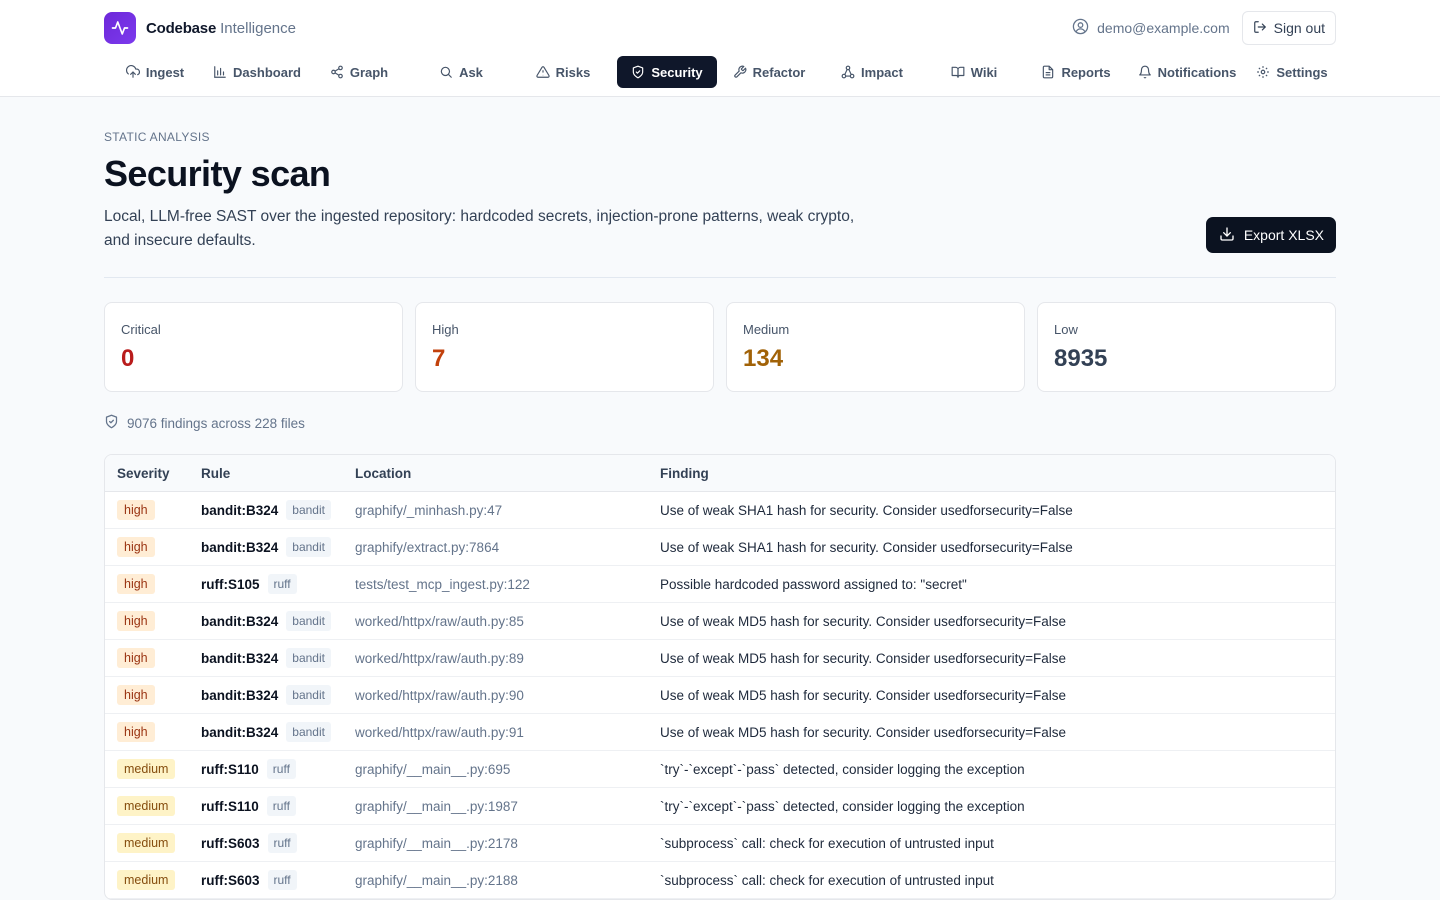 This screenshot has height=900, width=1440. I want to click on location-cell: worked/httpx/raw/auth.py:90, so click(507, 695).